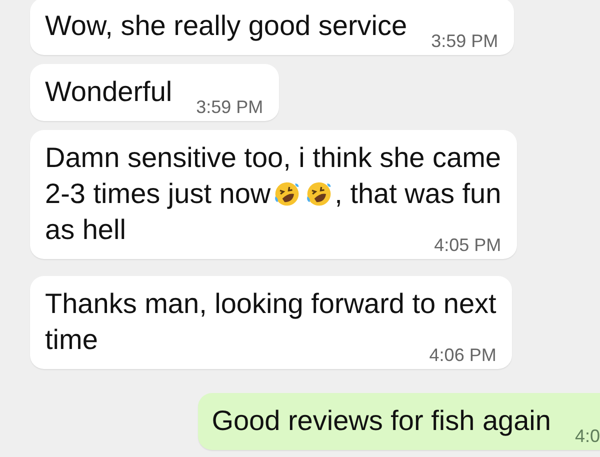  I want to click on message-time: 4:05 PM, so click(467, 245).